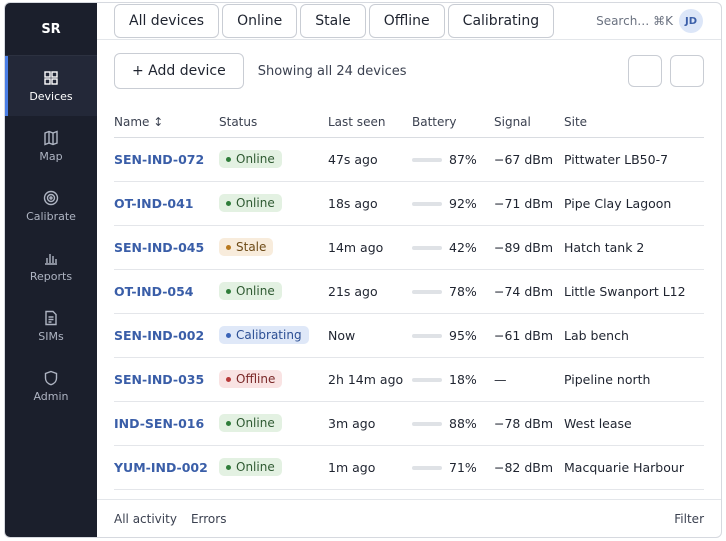 The height and width of the screenshot is (541, 726). I want to click on site-cell: Macquarie Harbour, so click(634, 467).